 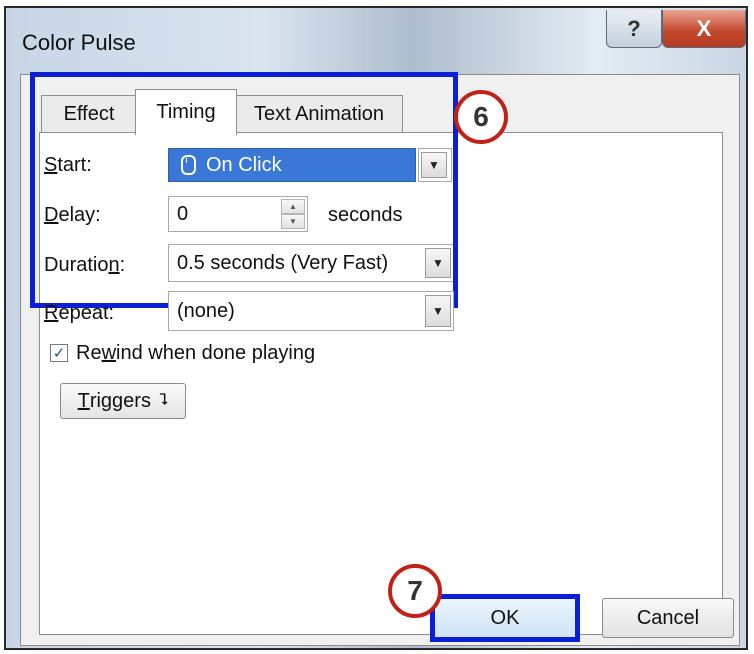 I want to click on step-7-callout: 7, so click(x=415, y=591).